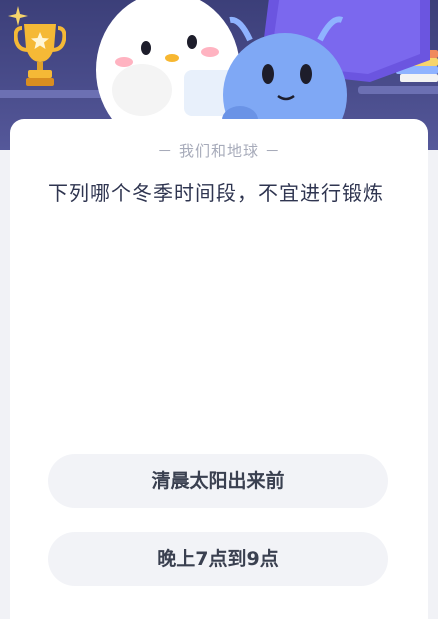 The height and width of the screenshot is (619, 438). I want to click on trophy-icon, so click(40, 55).